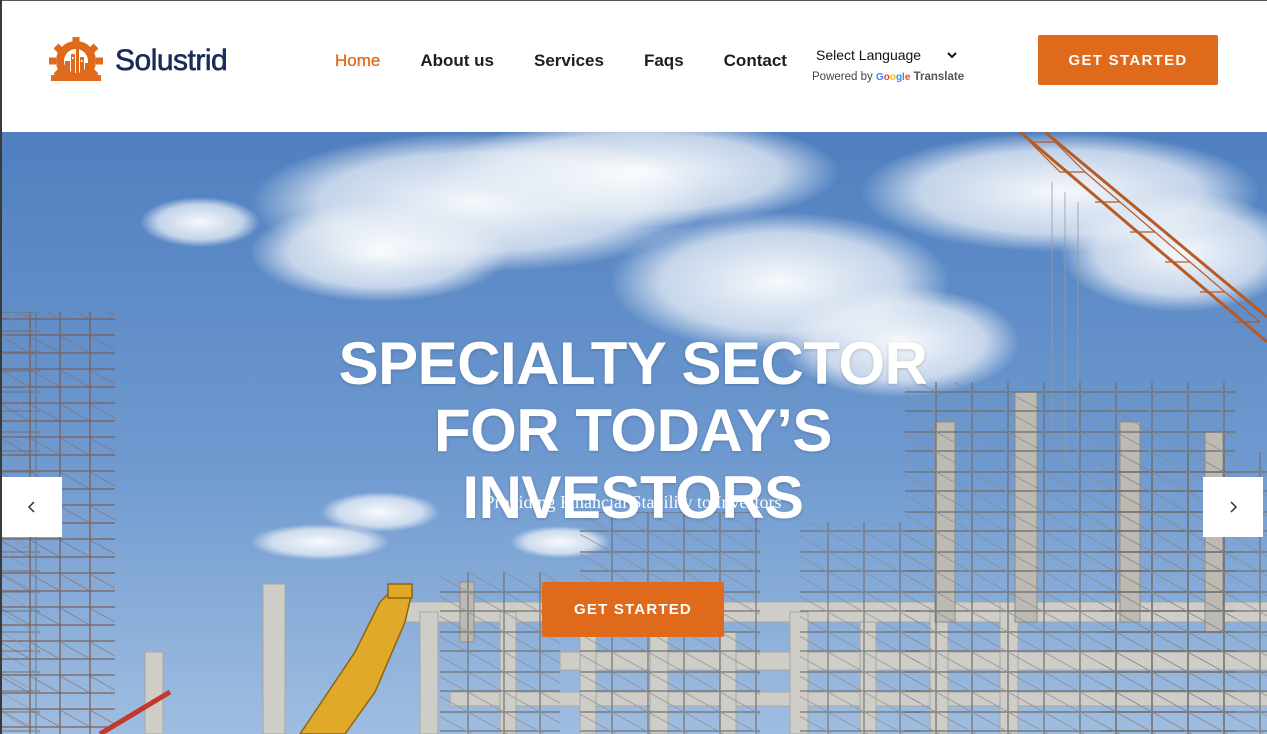  Describe the element at coordinates (171, 61) in the screenshot. I see `brand-name: Solustrid` at that location.